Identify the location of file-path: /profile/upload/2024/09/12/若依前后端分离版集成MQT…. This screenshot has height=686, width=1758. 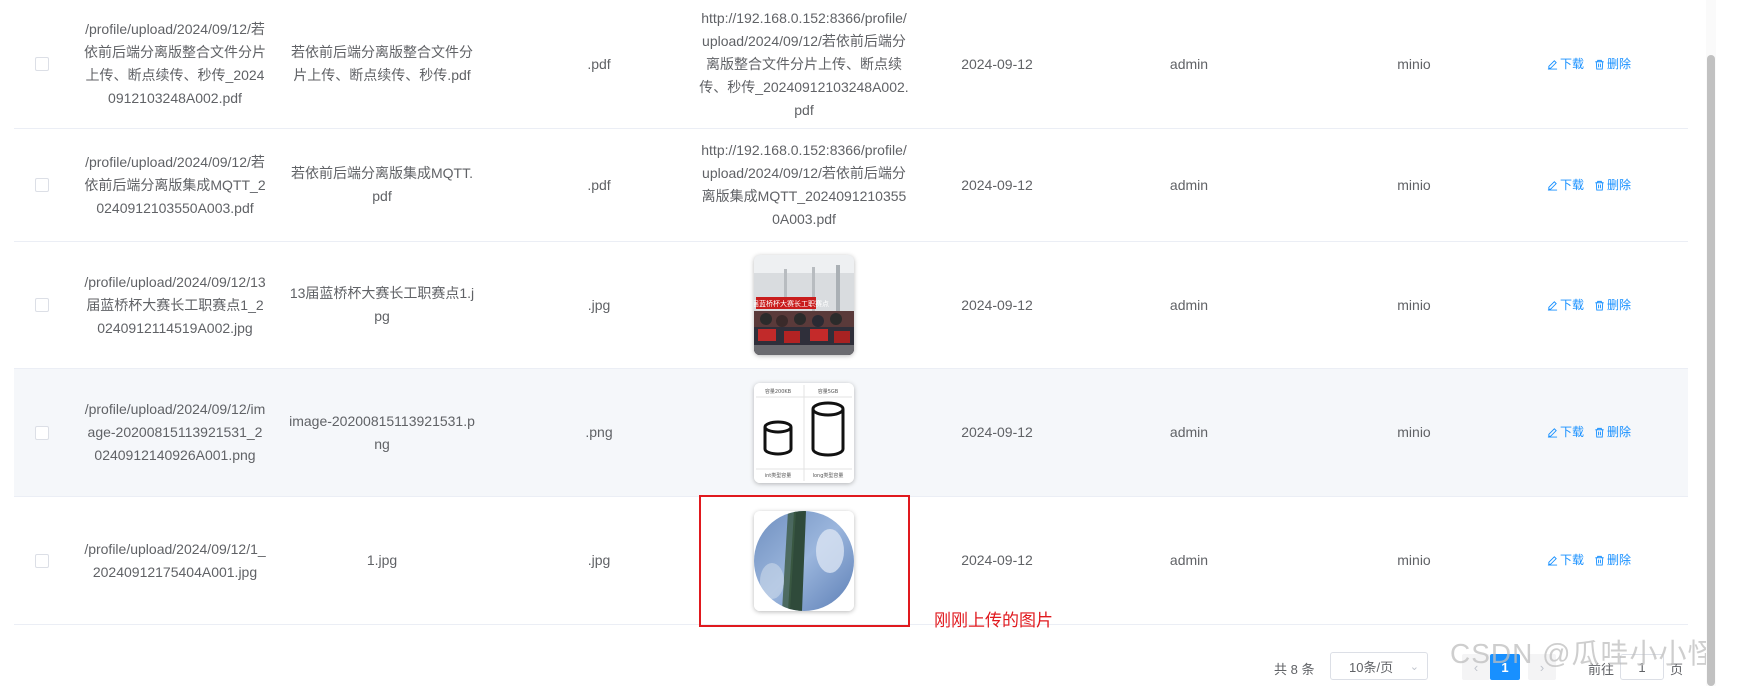
(175, 184).